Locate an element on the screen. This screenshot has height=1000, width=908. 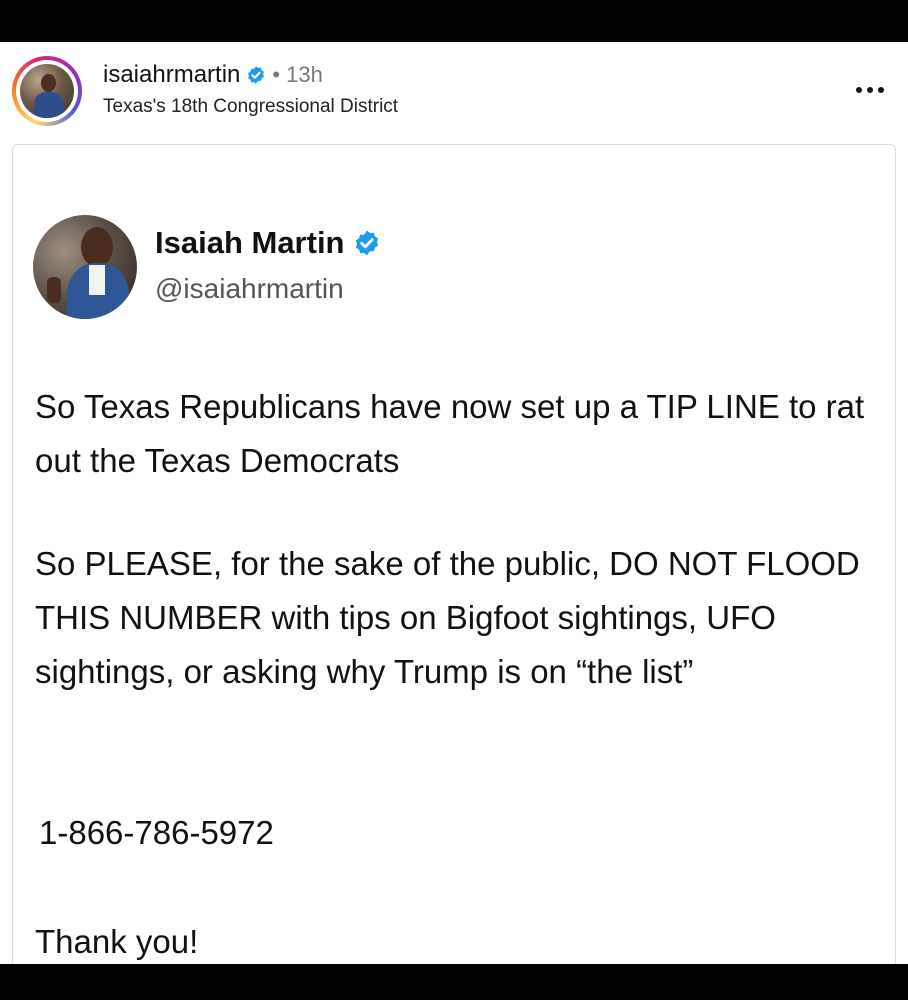
tweet-avatar-shirt is located at coordinates (97, 280).